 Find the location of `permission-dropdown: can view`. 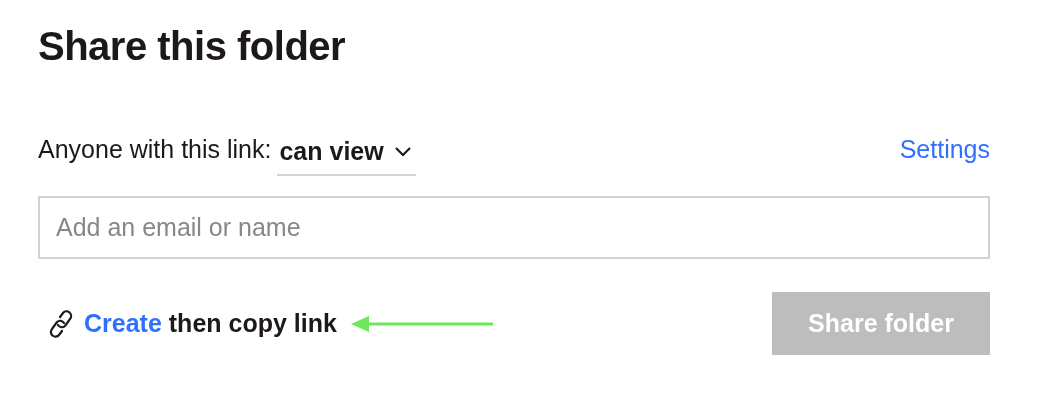

permission-dropdown: can view is located at coordinates (346, 153).